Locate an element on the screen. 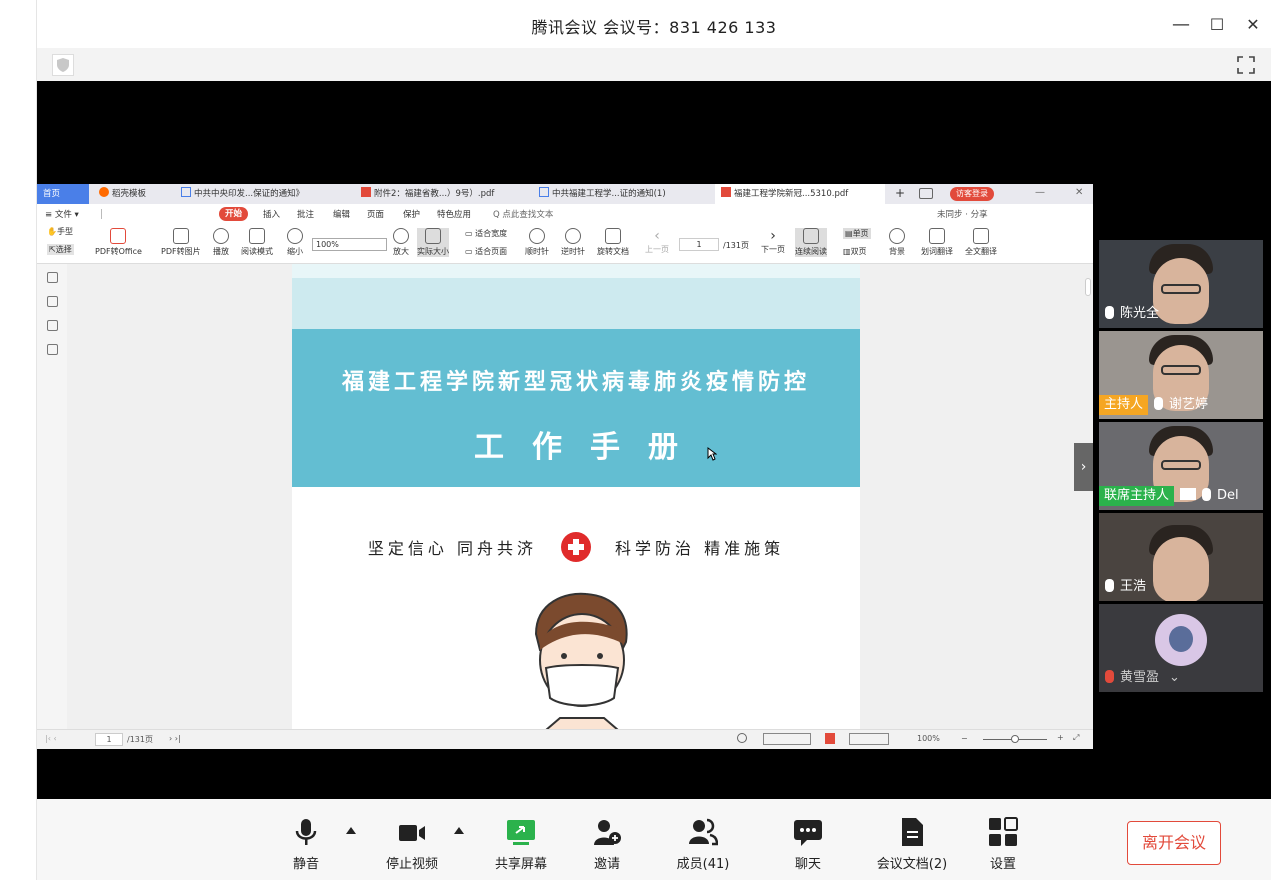 This screenshot has height=880, width=1280. zoom-minus-icon: − is located at coordinates (964, 738).